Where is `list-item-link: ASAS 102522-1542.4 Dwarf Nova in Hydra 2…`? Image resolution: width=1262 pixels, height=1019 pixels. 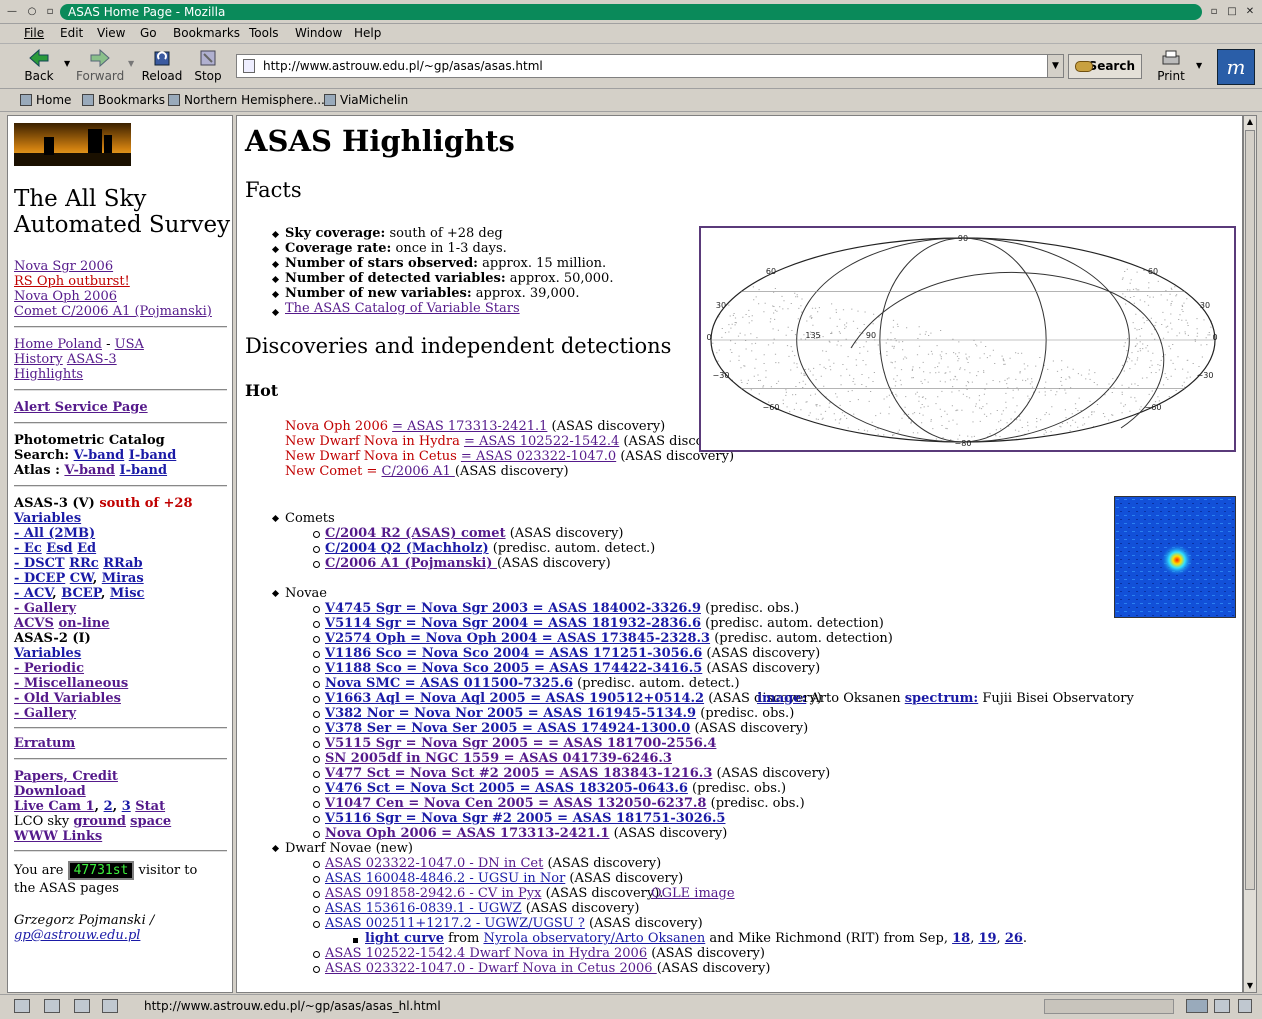 list-item-link: ASAS 102522-1542.4 Dwarf Nova in Hydra 2… is located at coordinates (486, 953).